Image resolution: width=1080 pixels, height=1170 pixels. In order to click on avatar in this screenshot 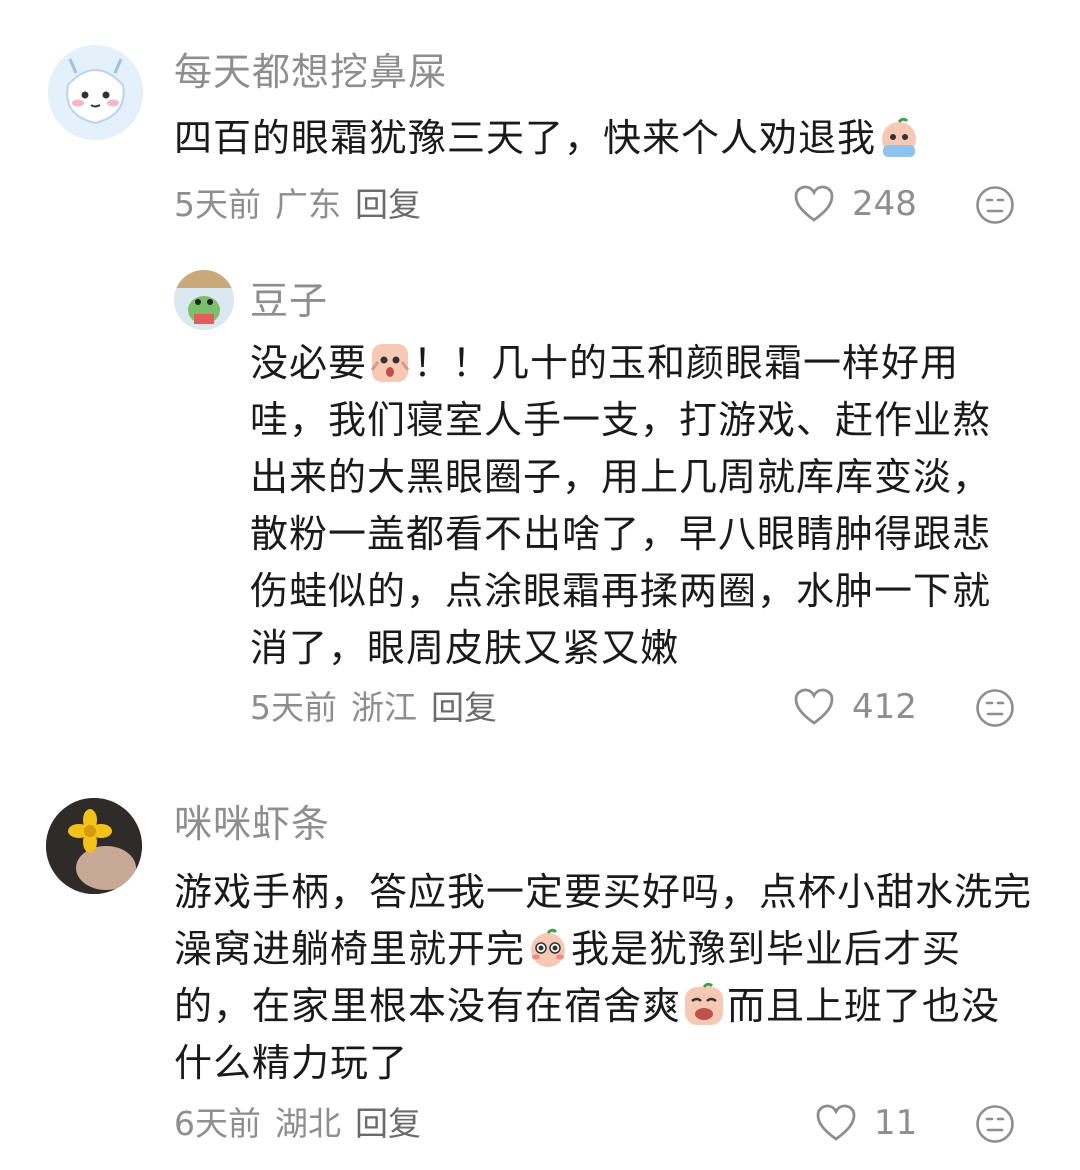, I will do `click(94, 846)`.